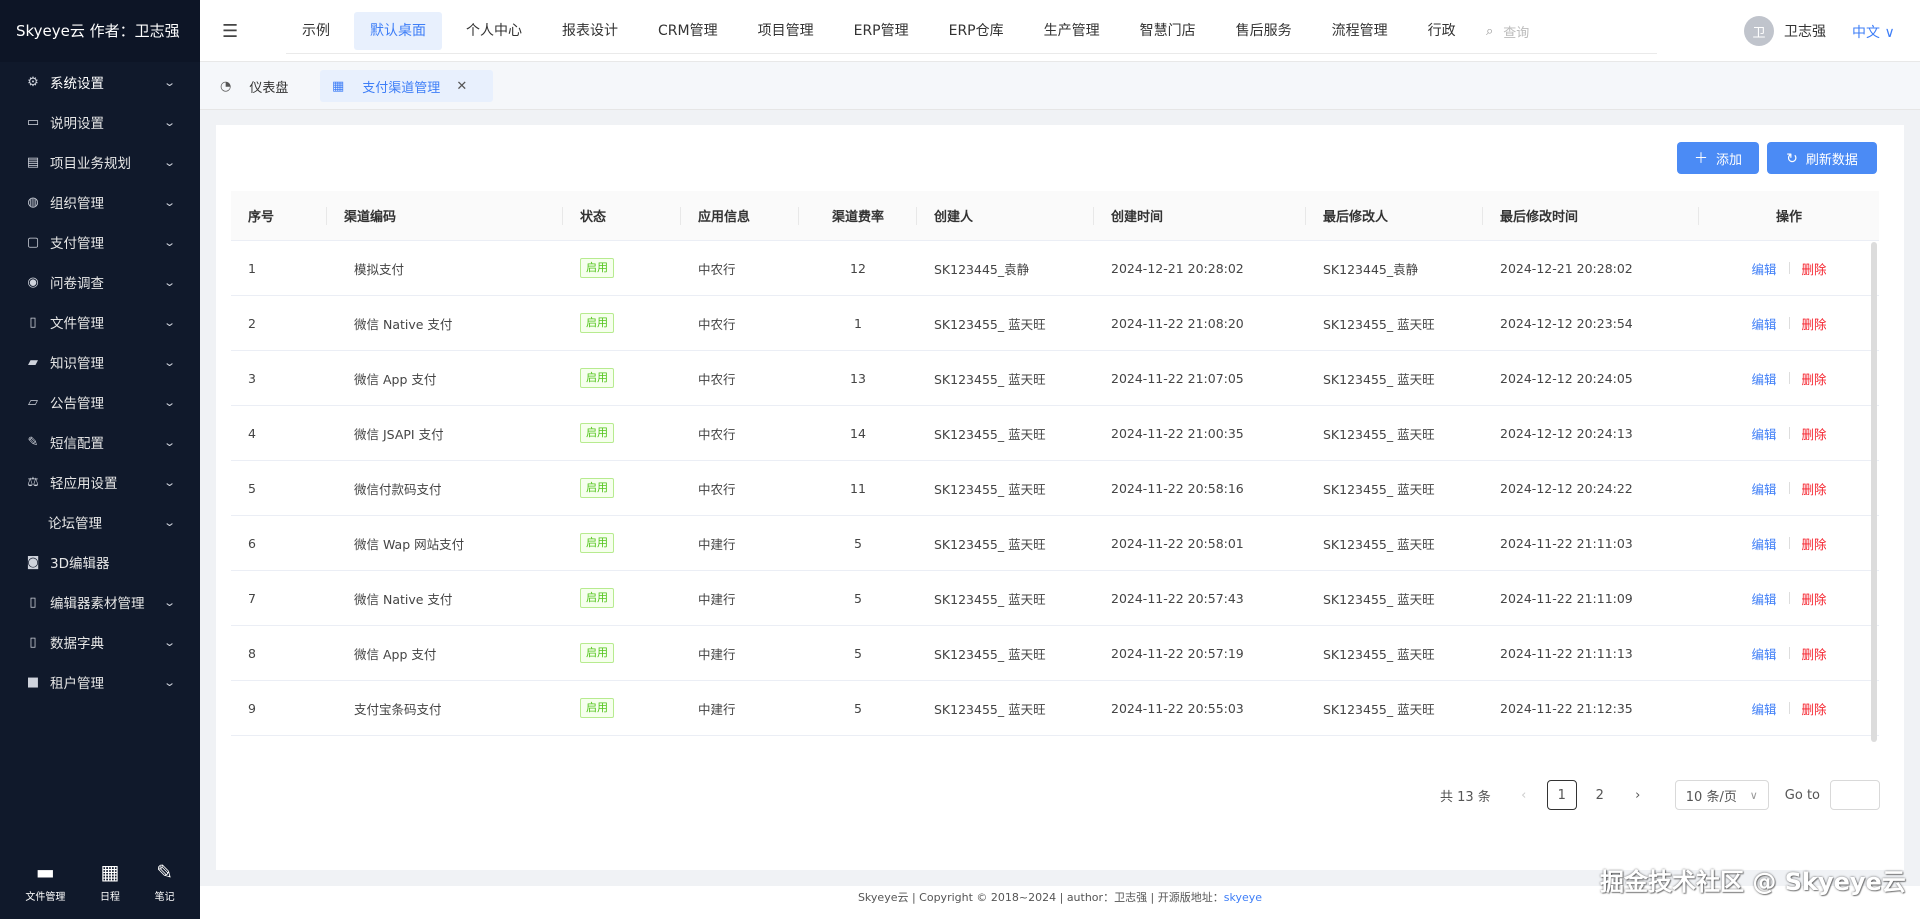 The image size is (1920, 919). I want to click on user-menu: 卫 卫志强, so click(1785, 31).